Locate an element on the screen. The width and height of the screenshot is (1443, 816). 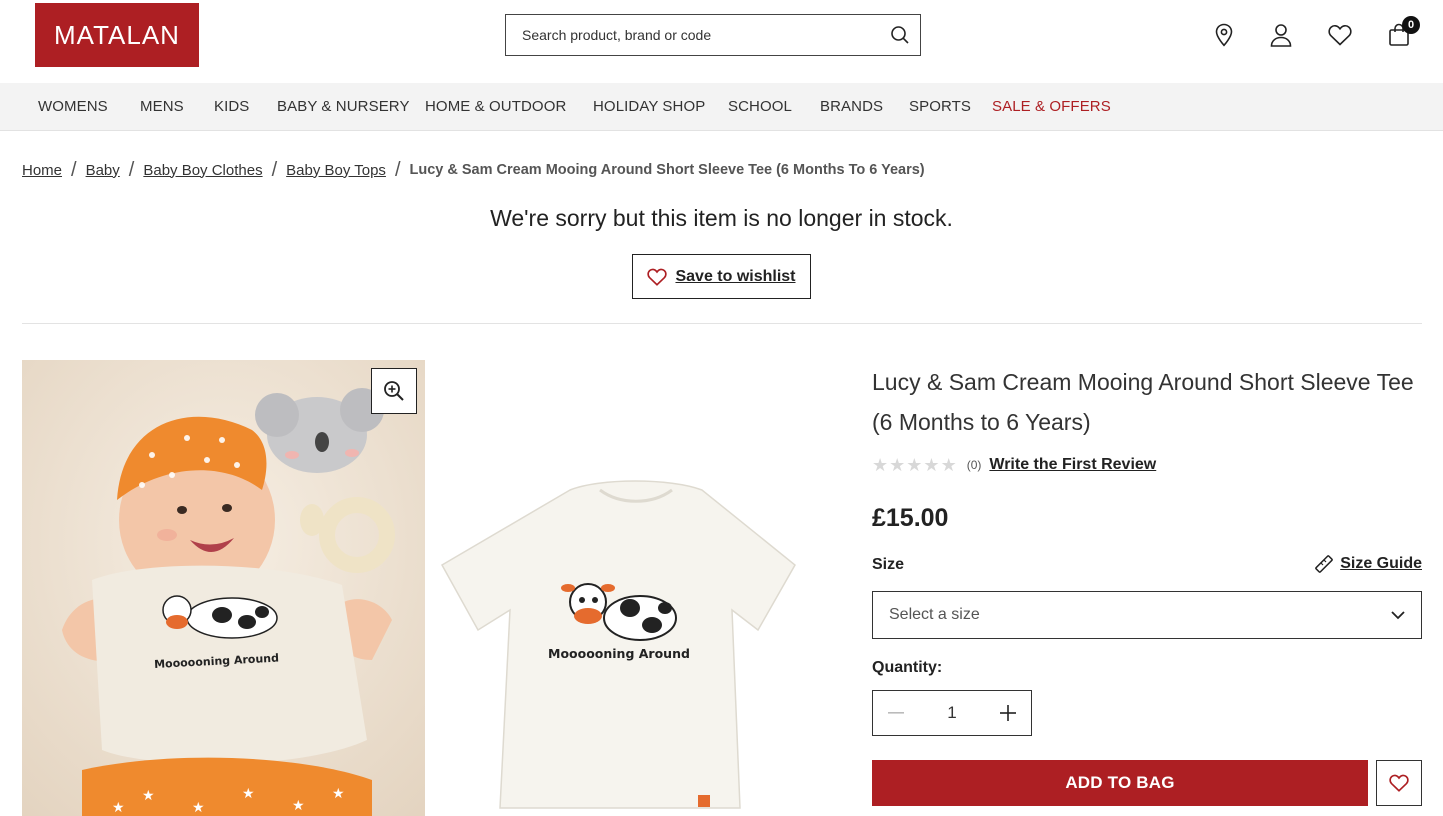
tshirt-print-text: Moooooning Around is located at coordinates (619, 653).